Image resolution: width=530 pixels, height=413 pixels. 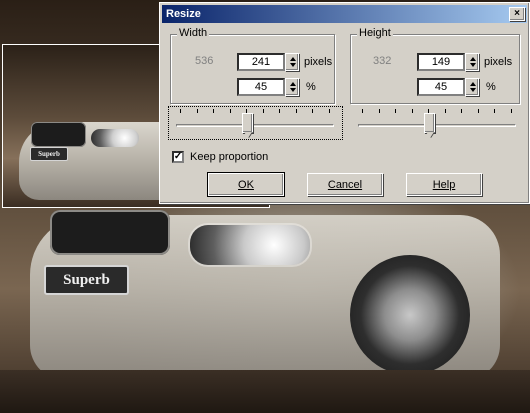 I want to click on license-plate: Superb, so click(x=86, y=280).